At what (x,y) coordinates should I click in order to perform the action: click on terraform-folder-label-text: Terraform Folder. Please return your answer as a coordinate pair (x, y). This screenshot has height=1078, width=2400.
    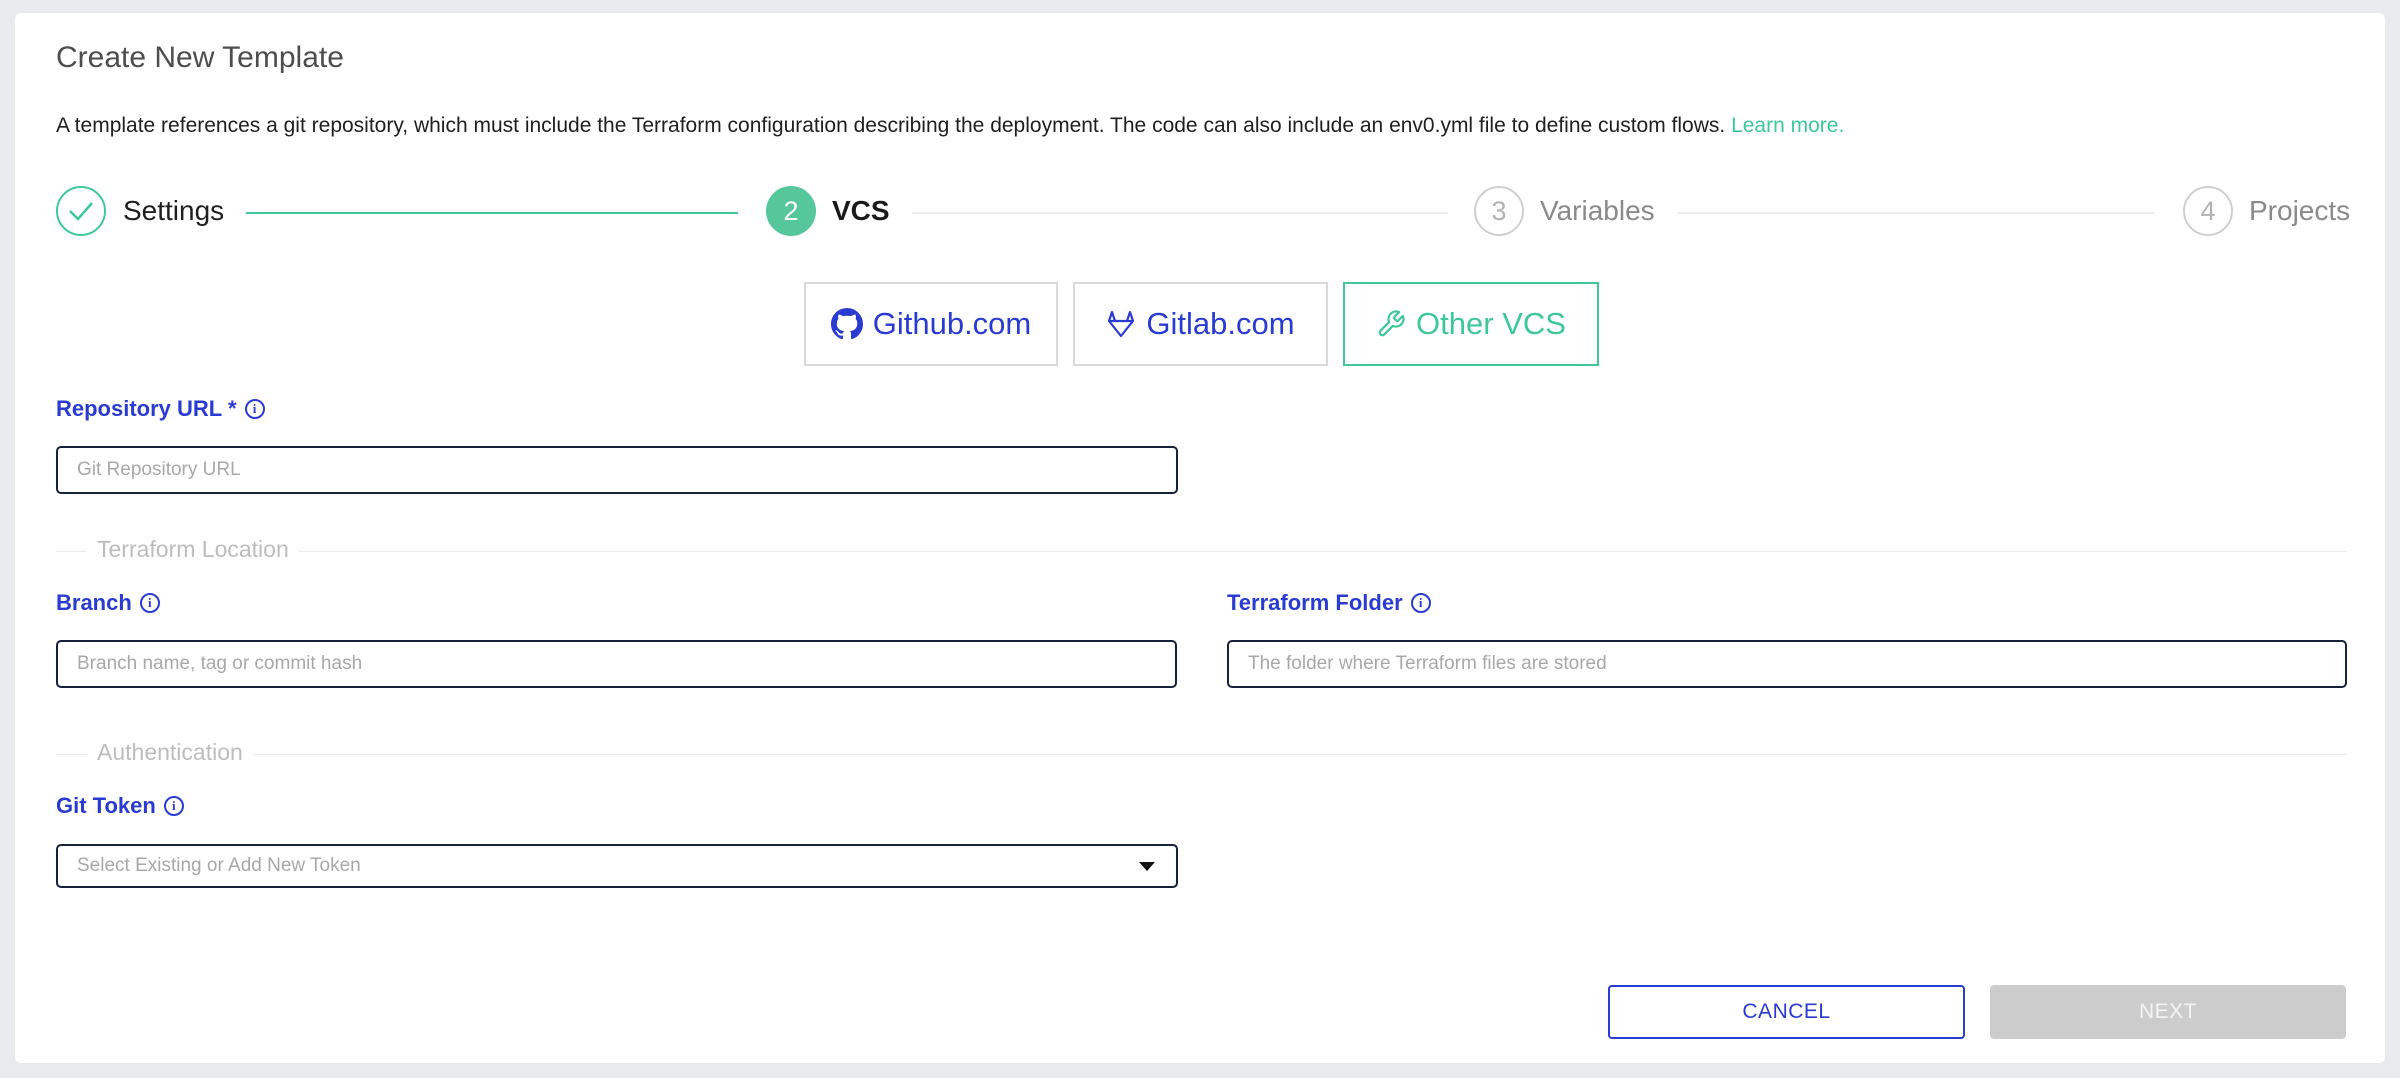
    Looking at the image, I should click on (1315, 602).